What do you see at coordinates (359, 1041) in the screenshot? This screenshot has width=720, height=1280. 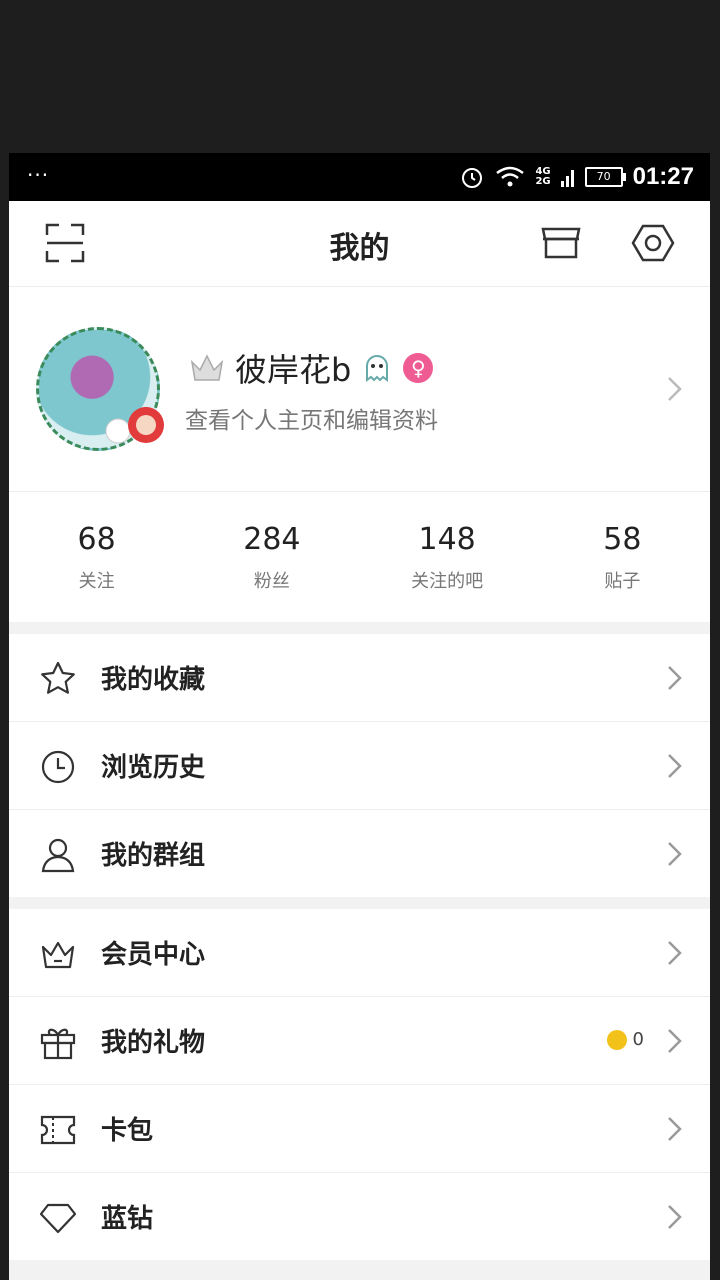 I see `menu-item-gifts: 我的礼物 0` at bounding box center [359, 1041].